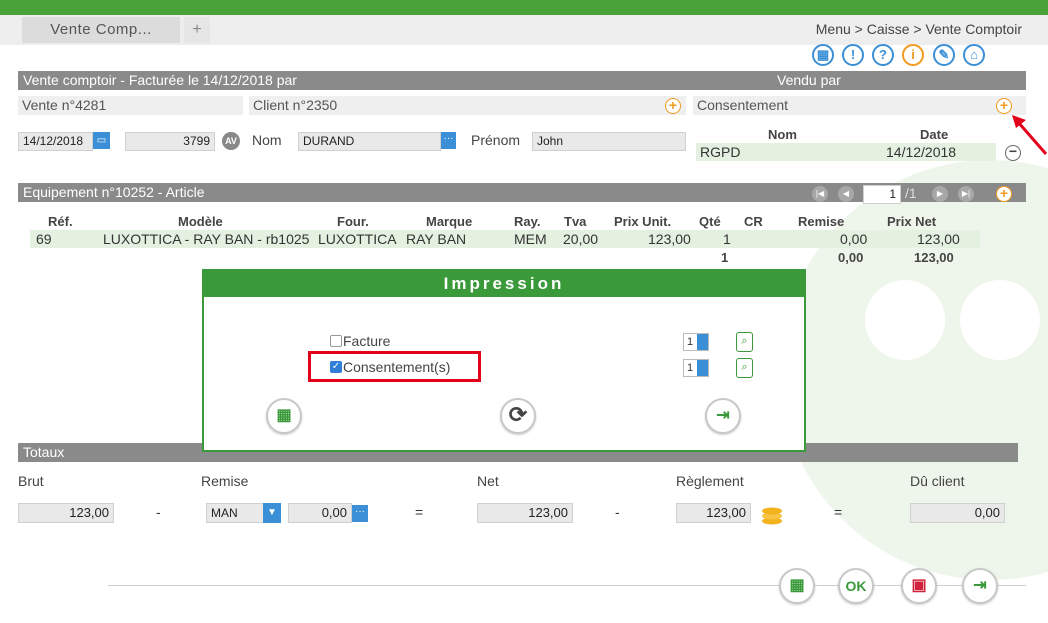 The width and height of the screenshot is (1048, 623). I want to click on cell-qte: 1, so click(727, 239).